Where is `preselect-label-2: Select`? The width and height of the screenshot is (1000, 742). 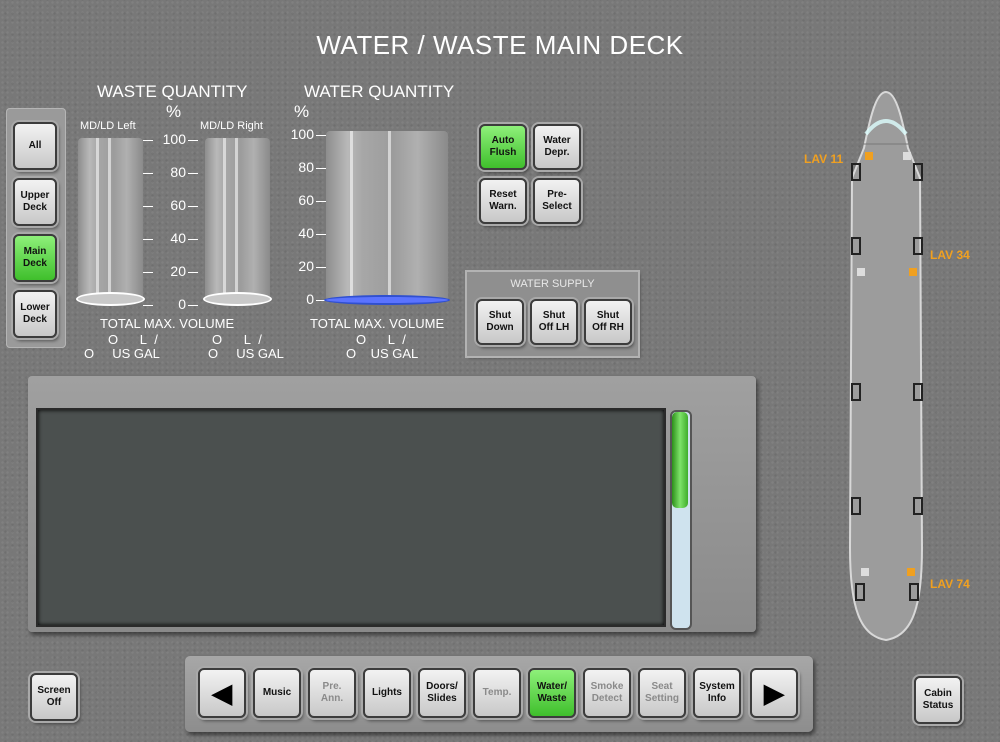
preselect-label-2: Select is located at coordinates (557, 206).